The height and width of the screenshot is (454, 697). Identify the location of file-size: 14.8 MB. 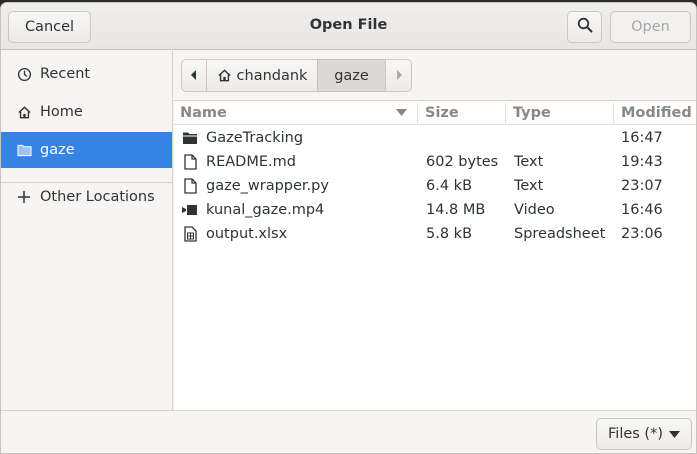
(456, 210).